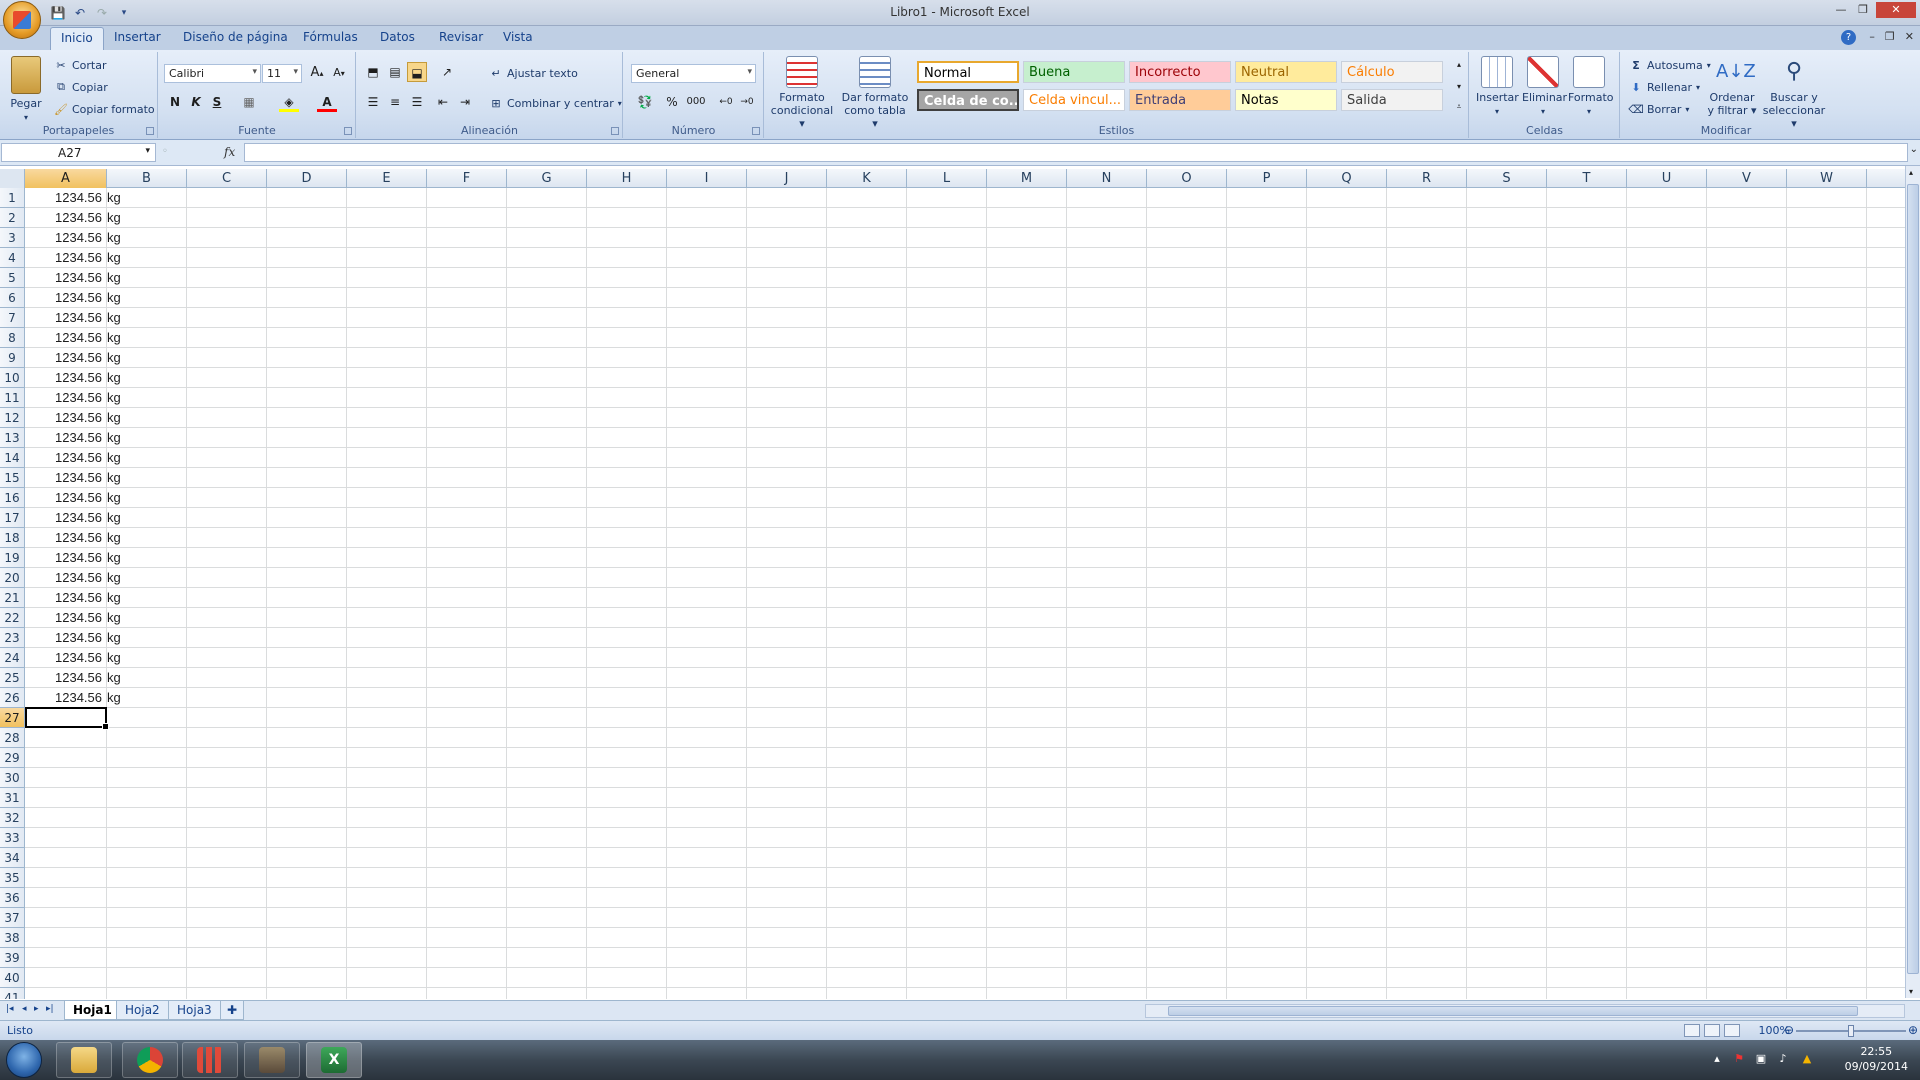 This screenshot has width=1920, height=1080. I want to click on fill-color-icon: ◈, so click(289, 102).